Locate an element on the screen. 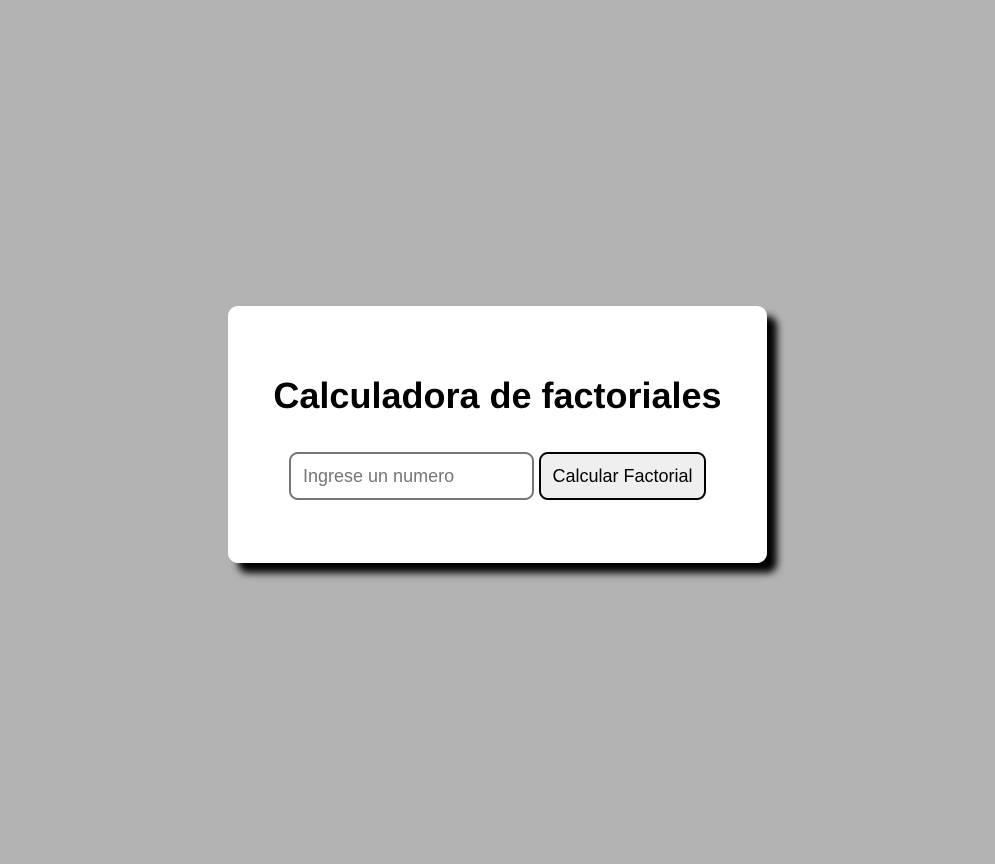 The image size is (995, 864). number-input is located at coordinates (411, 476).